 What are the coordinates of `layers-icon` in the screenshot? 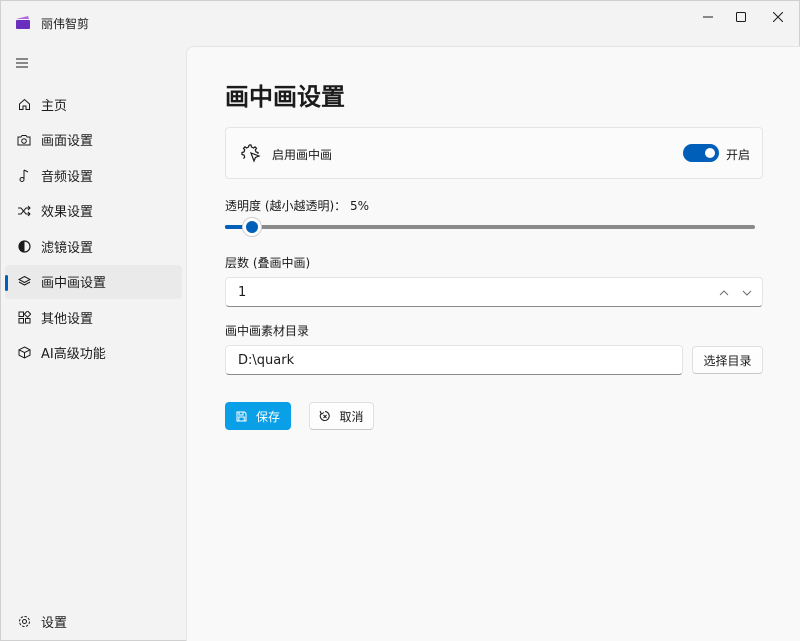 It's located at (24, 282).